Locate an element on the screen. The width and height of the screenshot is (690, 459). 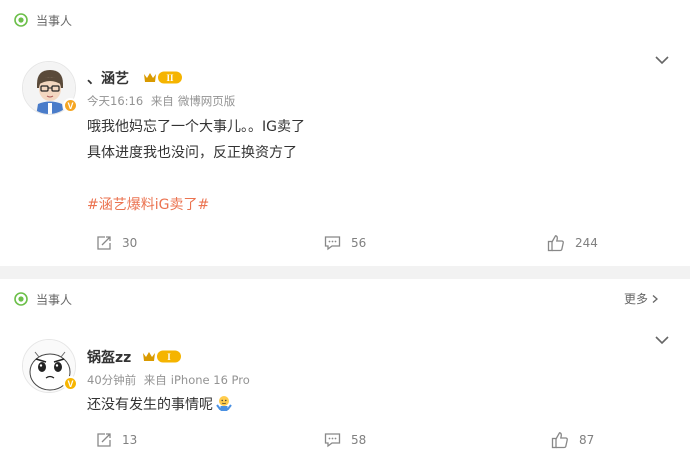
comment-button: 58 is located at coordinates (345, 440).